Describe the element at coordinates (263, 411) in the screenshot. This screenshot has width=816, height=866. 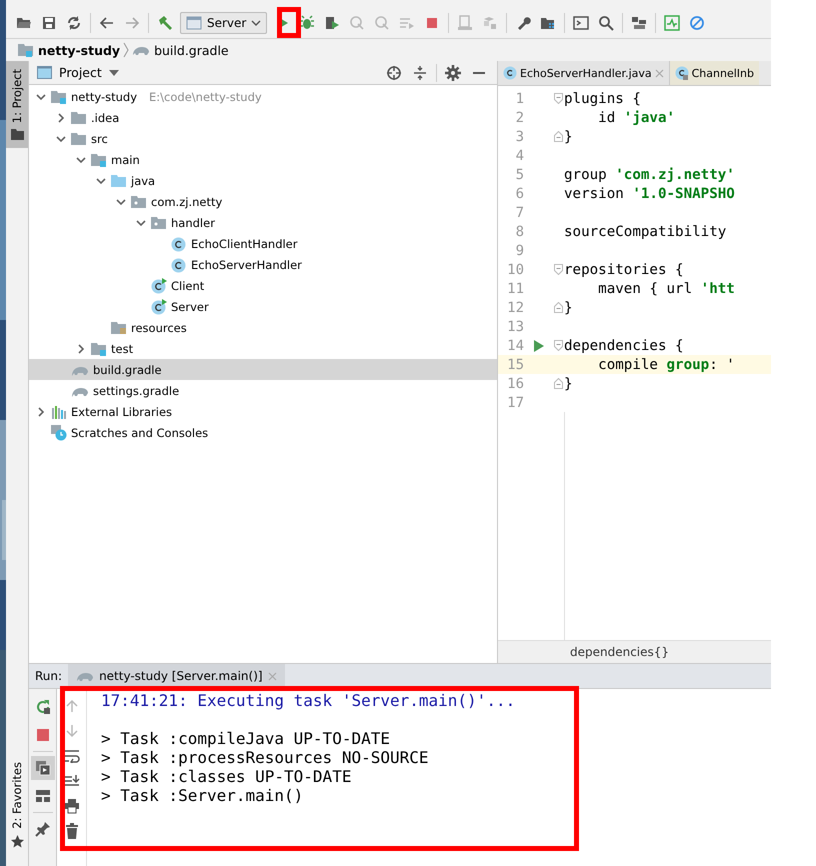
I see `tree-item: External Libraries` at that location.